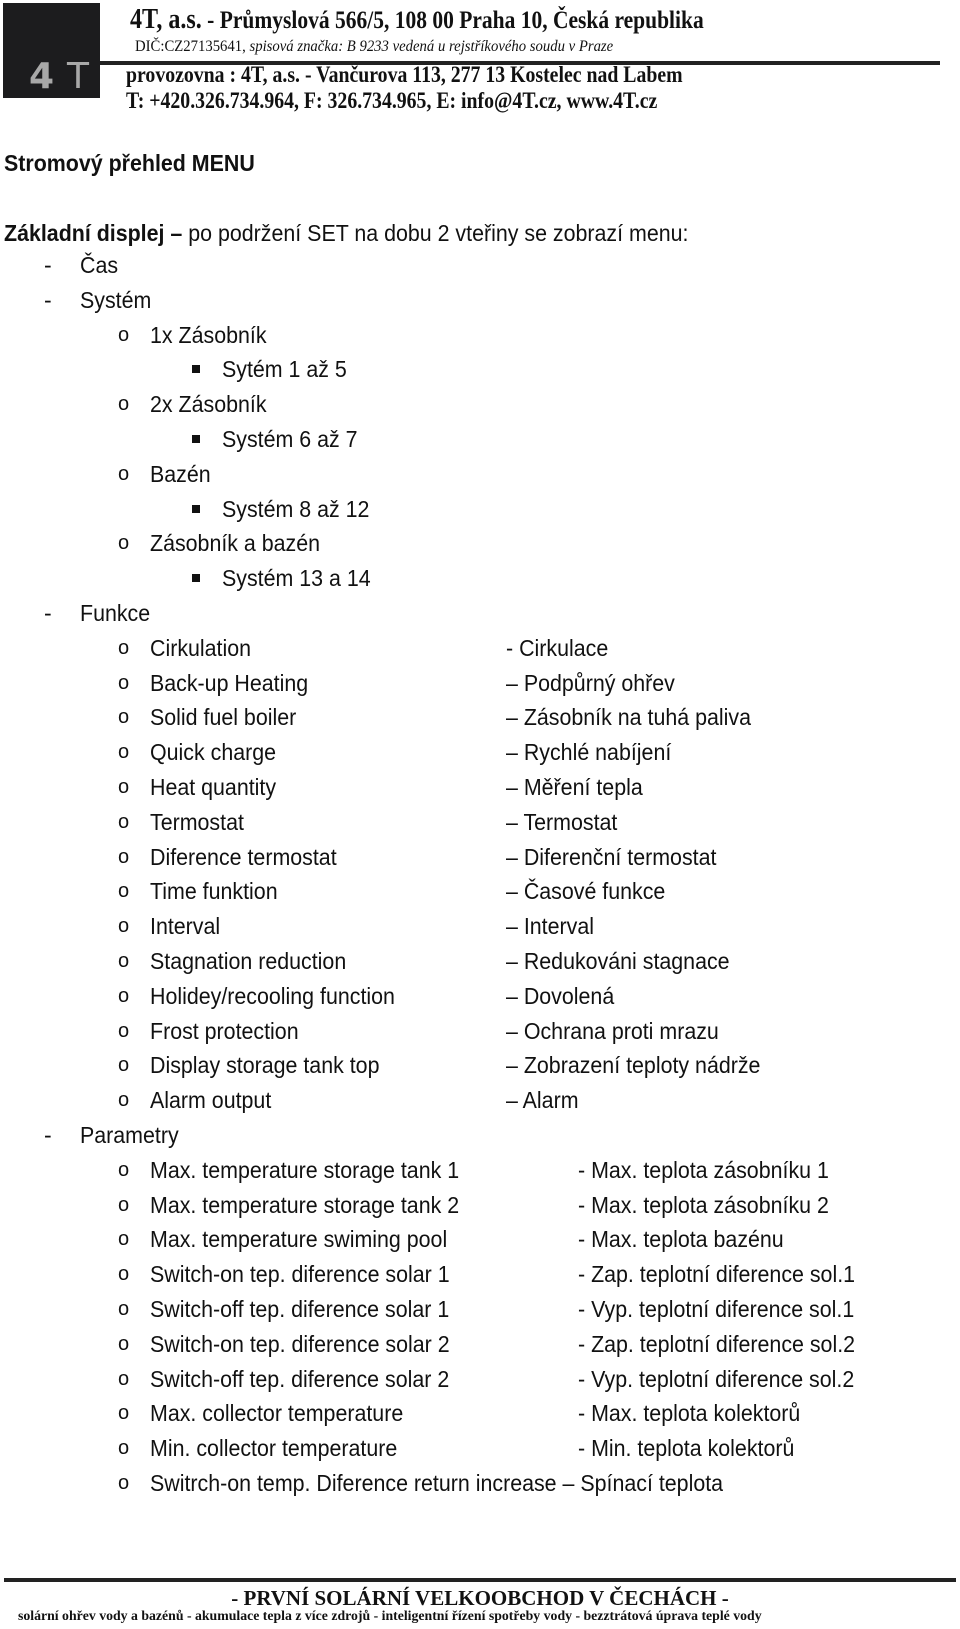 This screenshot has height=1629, width=960. I want to click on menu-item-translation: - Max. teplota bazénu, so click(681, 1239).